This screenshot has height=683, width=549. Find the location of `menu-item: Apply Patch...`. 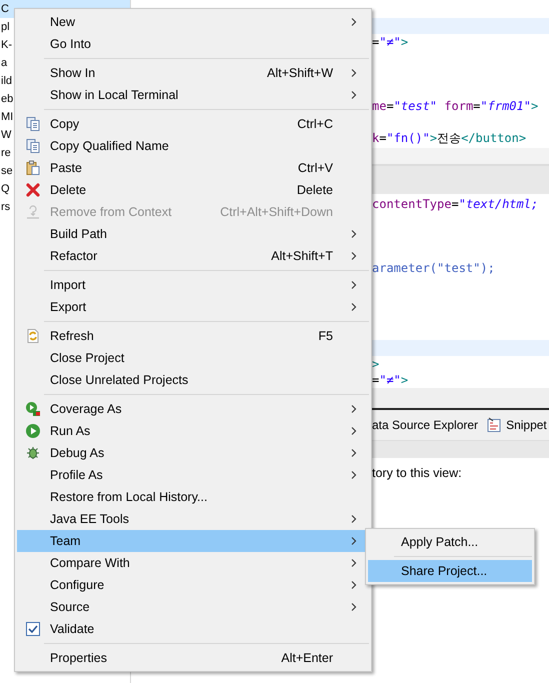

menu-item: Apply Patch... is located at coordinates (450, 542).